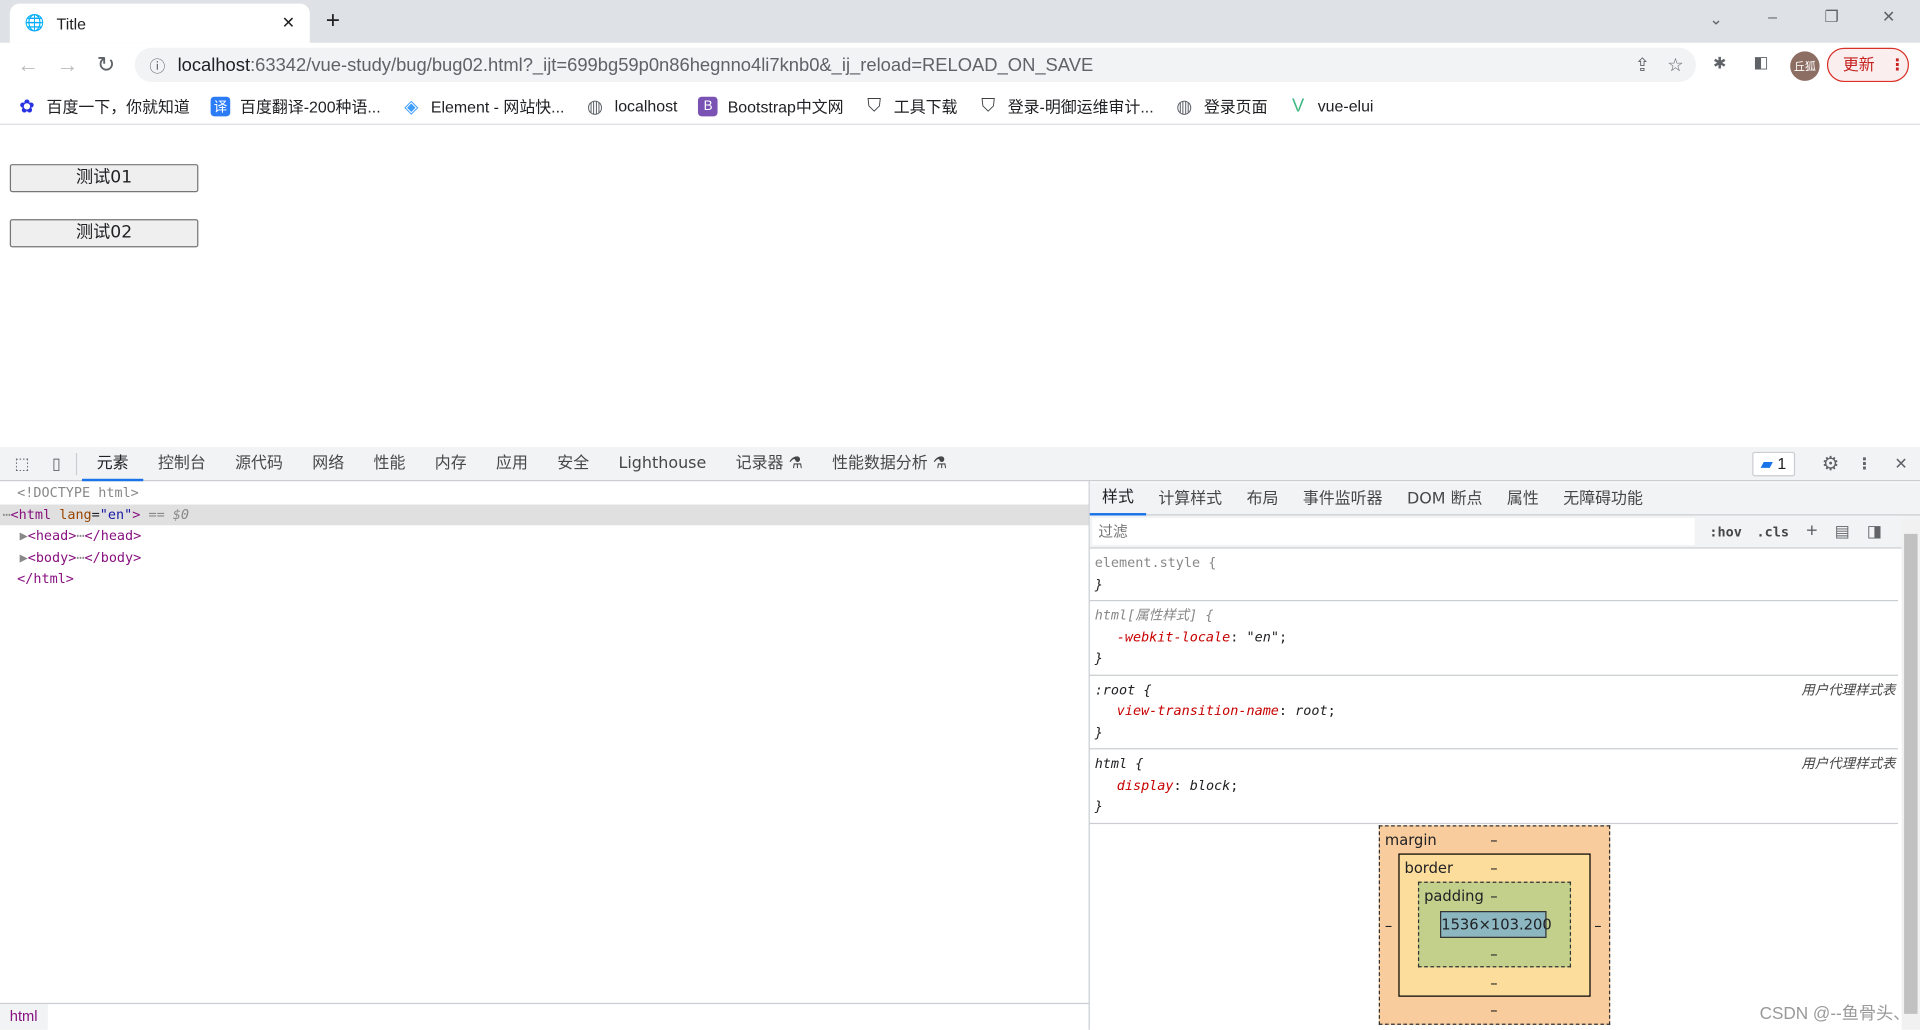 This screenshot has height=1030, width=1920. What do you see at coordinates (214, 65) in the screenshot?
I see `url-host: localhost` at bounding box center [214, 65].